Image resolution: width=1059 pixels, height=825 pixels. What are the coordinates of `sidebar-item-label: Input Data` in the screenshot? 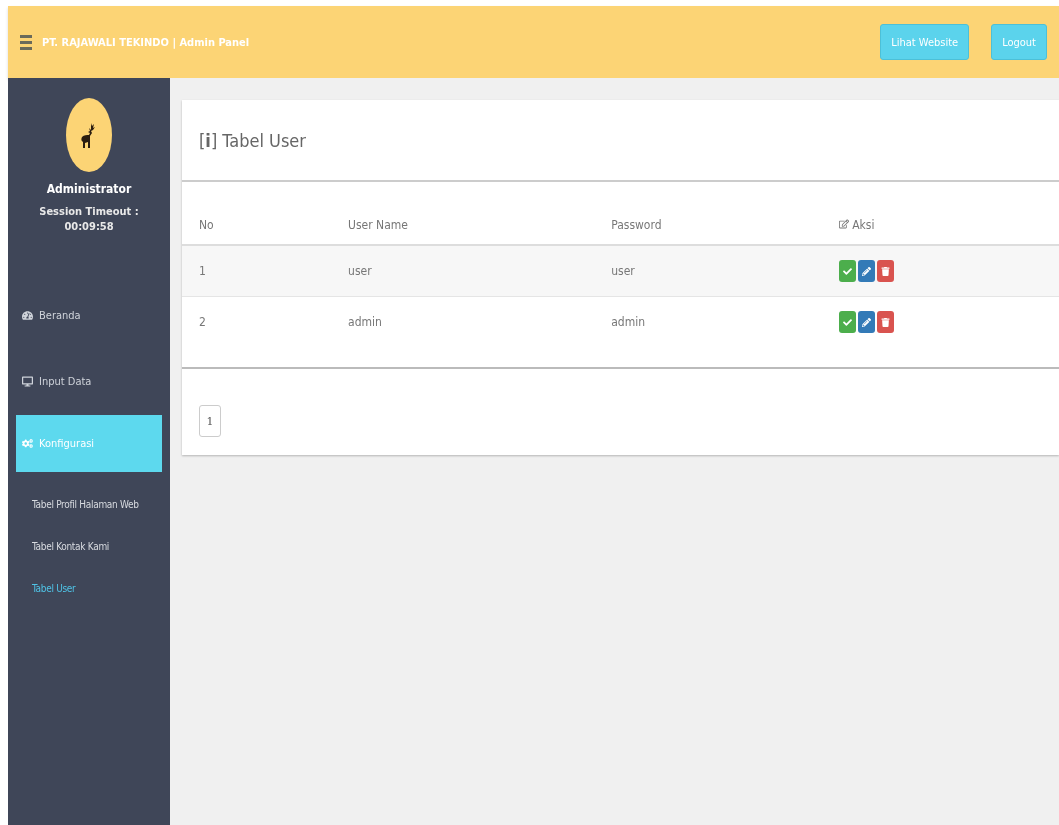 It's located at (65, 382).